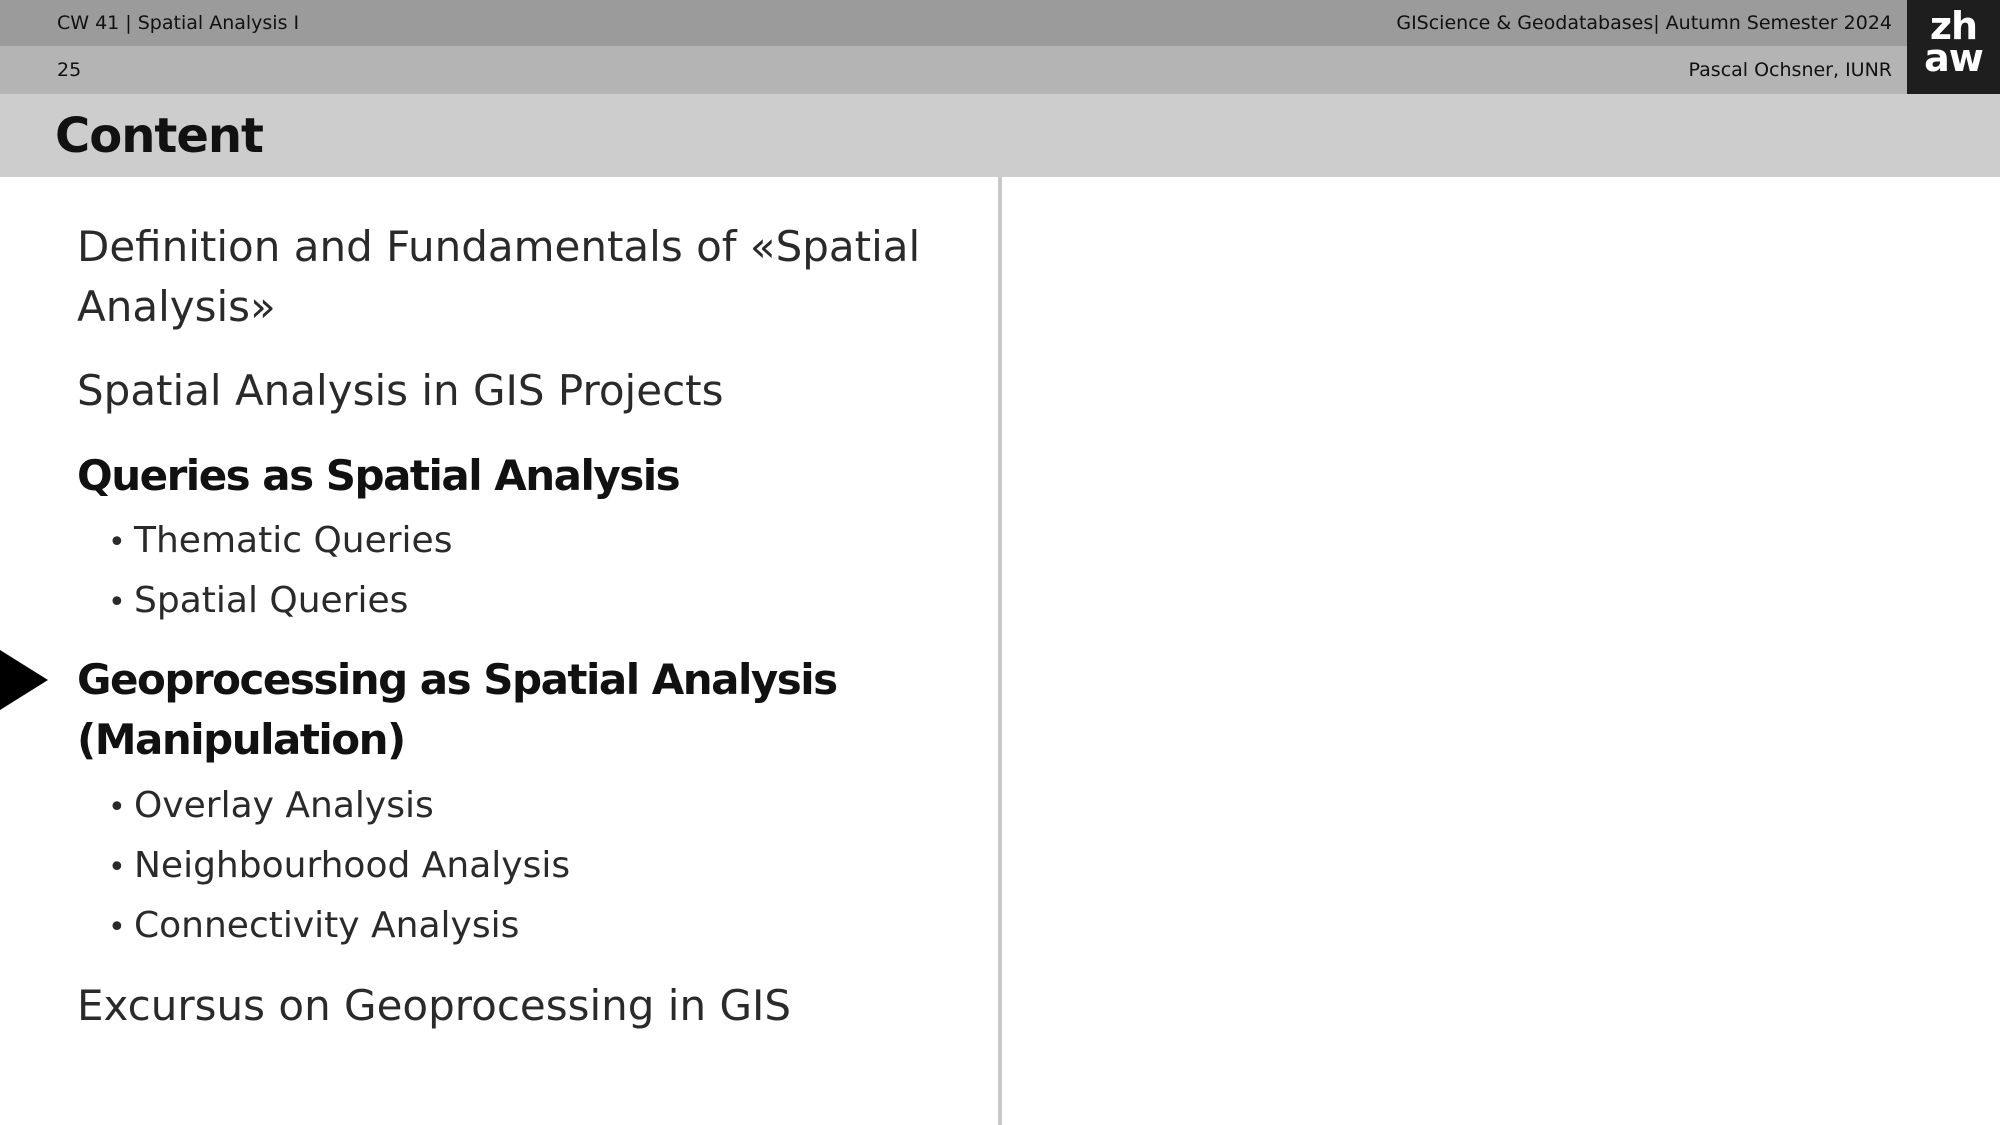 This screenshot has width=2000, height=1125. What do you see at coordinates (24, 680) in the screenshot?
I see `current-section-arrow-icon` at bounding box center [24, 680].